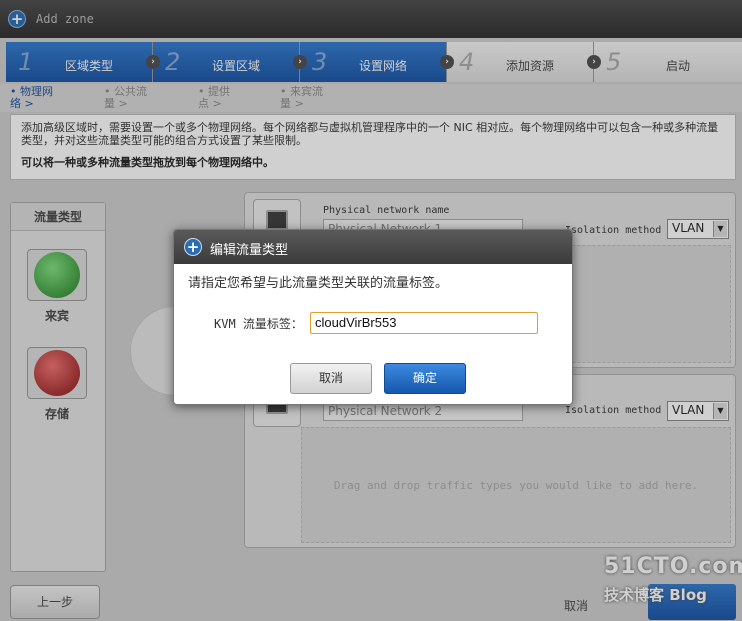  Describe the element at coordinates (318, 283) in the screenshot. I see `dialog-message: 请指定您希望与此流量类型关联的流量标签。` at that location.